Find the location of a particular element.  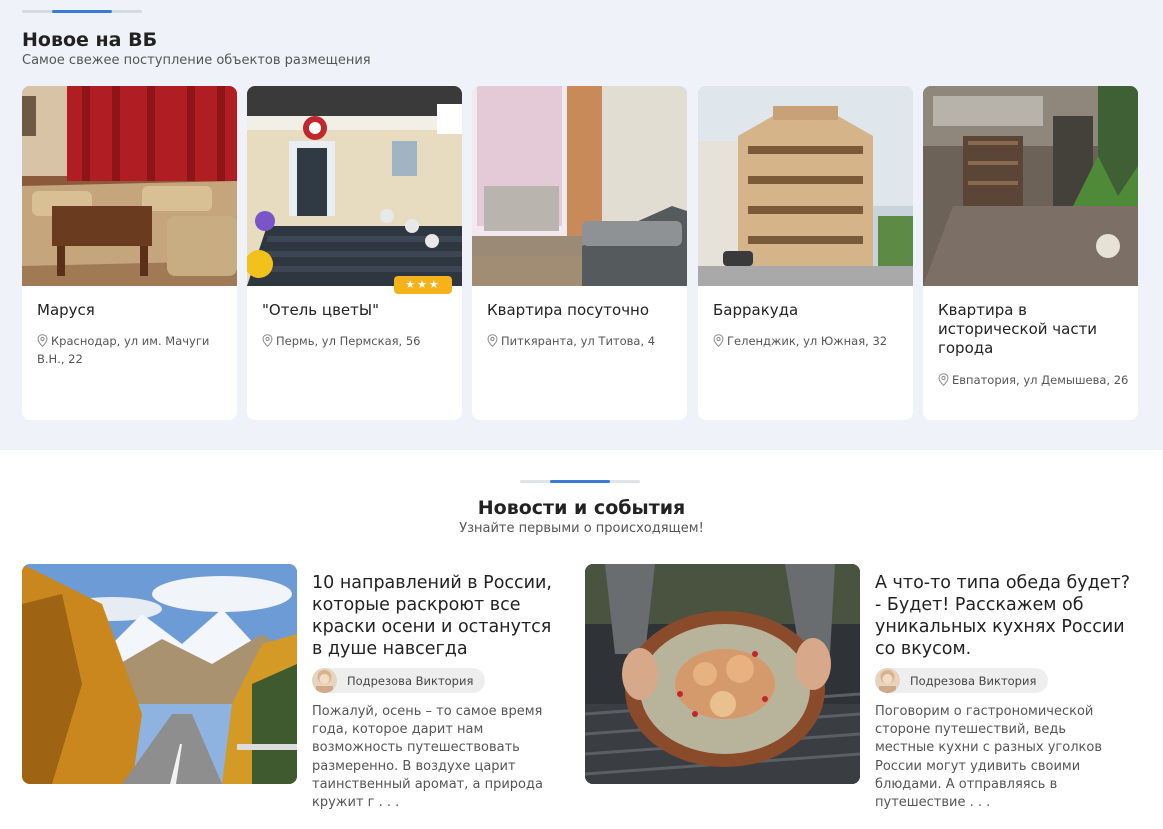

soup-bowl-photo is located at coordinates (722, 674).